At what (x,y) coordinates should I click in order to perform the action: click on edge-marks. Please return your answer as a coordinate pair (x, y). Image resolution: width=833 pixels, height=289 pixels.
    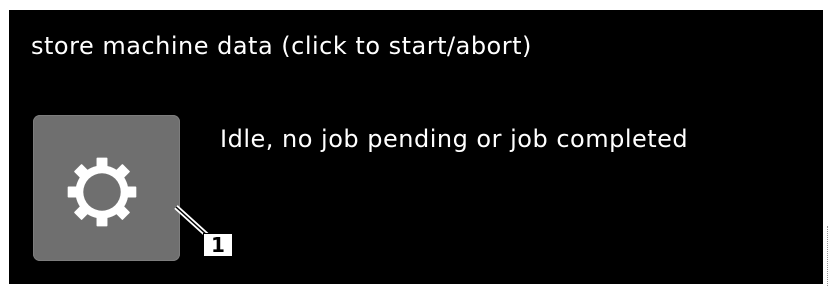
    Looking at the image, I should click on (828, 256).